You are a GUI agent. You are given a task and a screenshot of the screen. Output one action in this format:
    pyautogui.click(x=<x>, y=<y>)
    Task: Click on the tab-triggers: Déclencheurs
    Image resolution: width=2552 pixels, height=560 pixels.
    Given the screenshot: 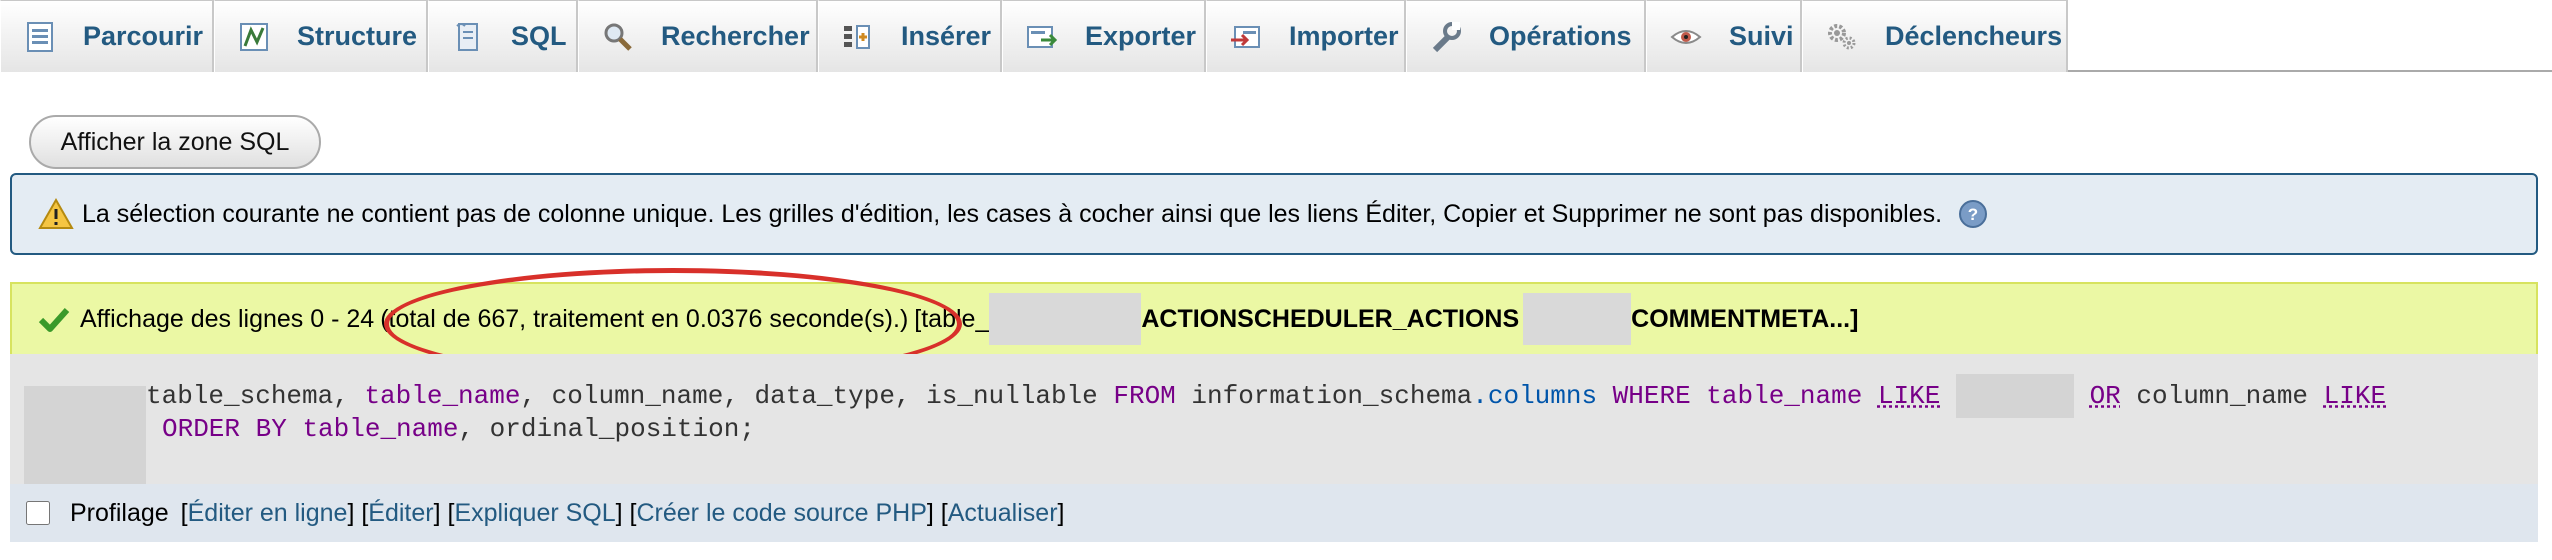 What is the action you would take?
    pyautogui.click(x=1935, y=36)
    